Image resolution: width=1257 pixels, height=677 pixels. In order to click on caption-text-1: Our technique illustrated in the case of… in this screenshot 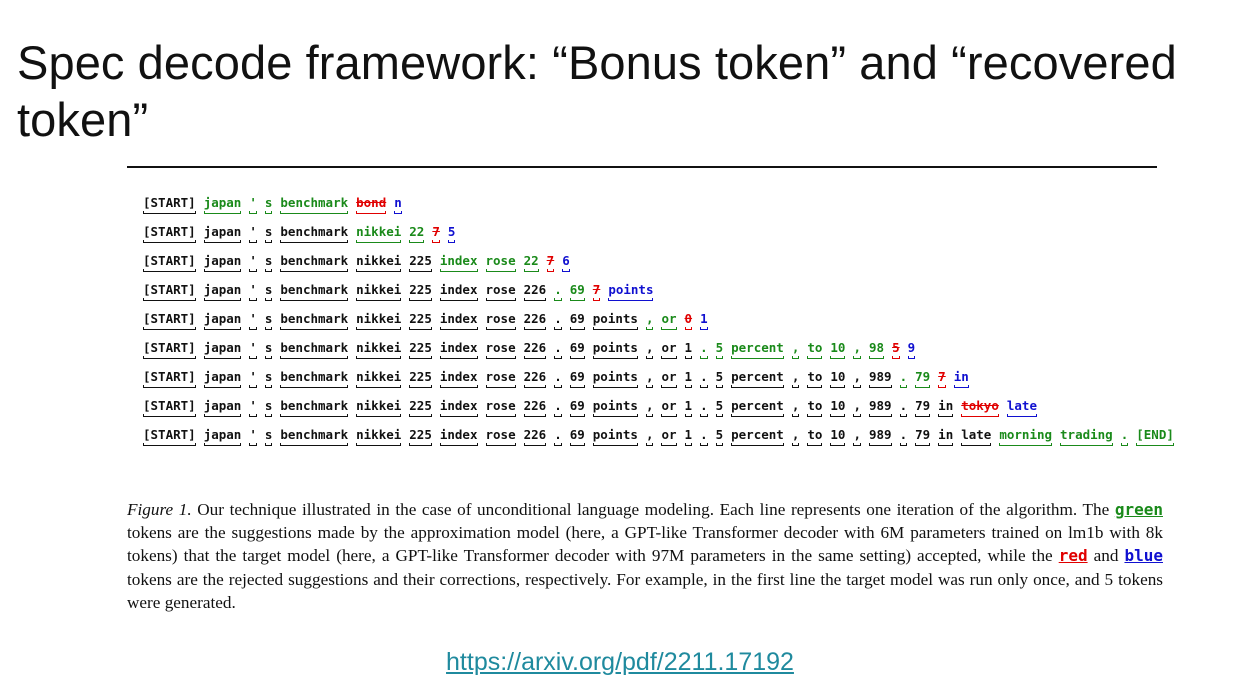, I will do `click(653, 509)`.